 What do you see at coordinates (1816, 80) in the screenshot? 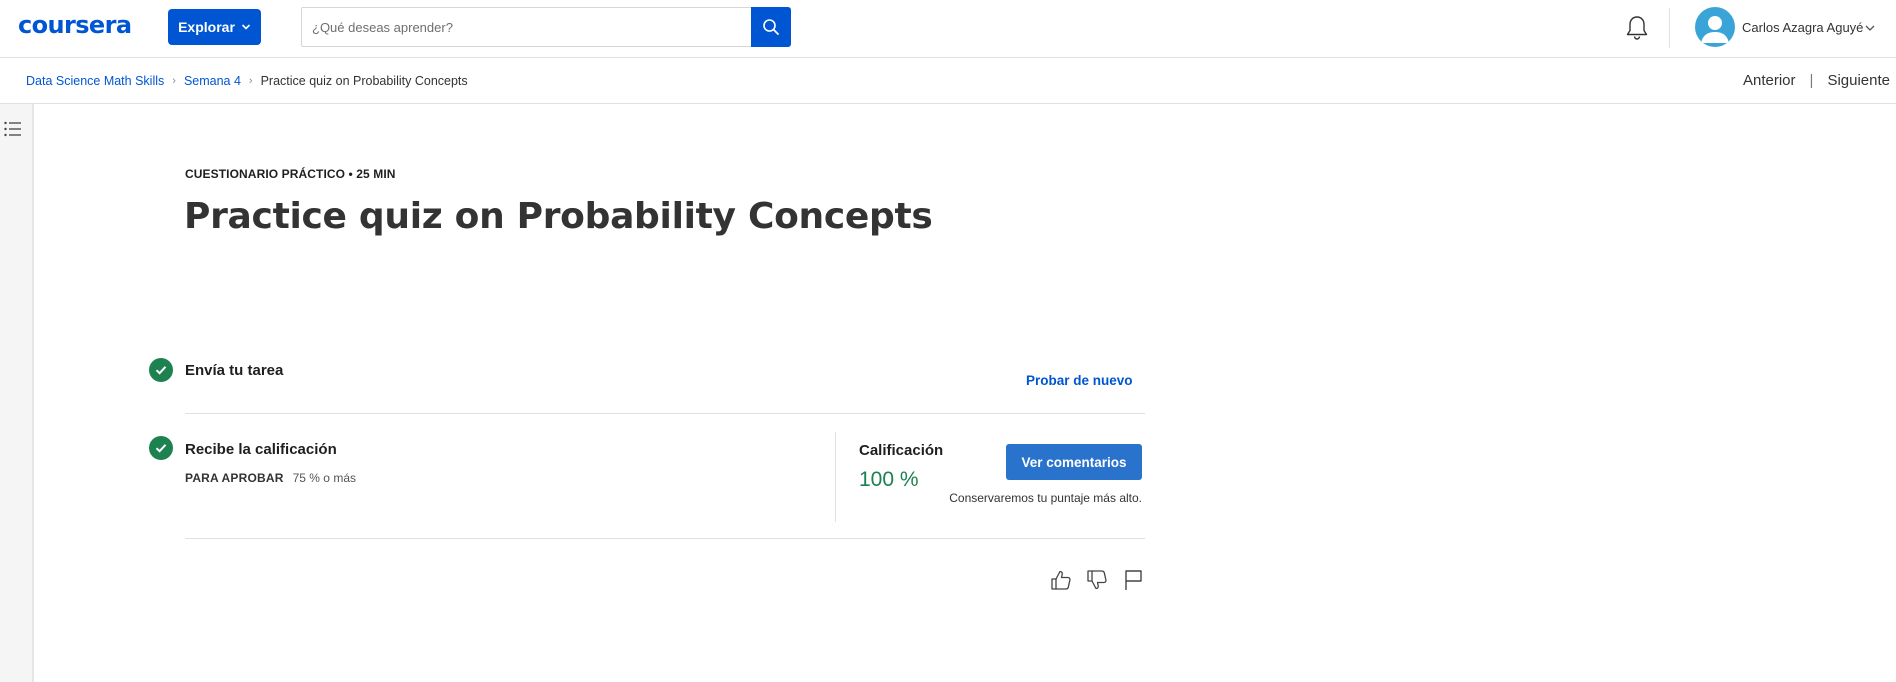
I see `item-navigation: Anterior | Siguiente` at bounding box center [1816, 80].